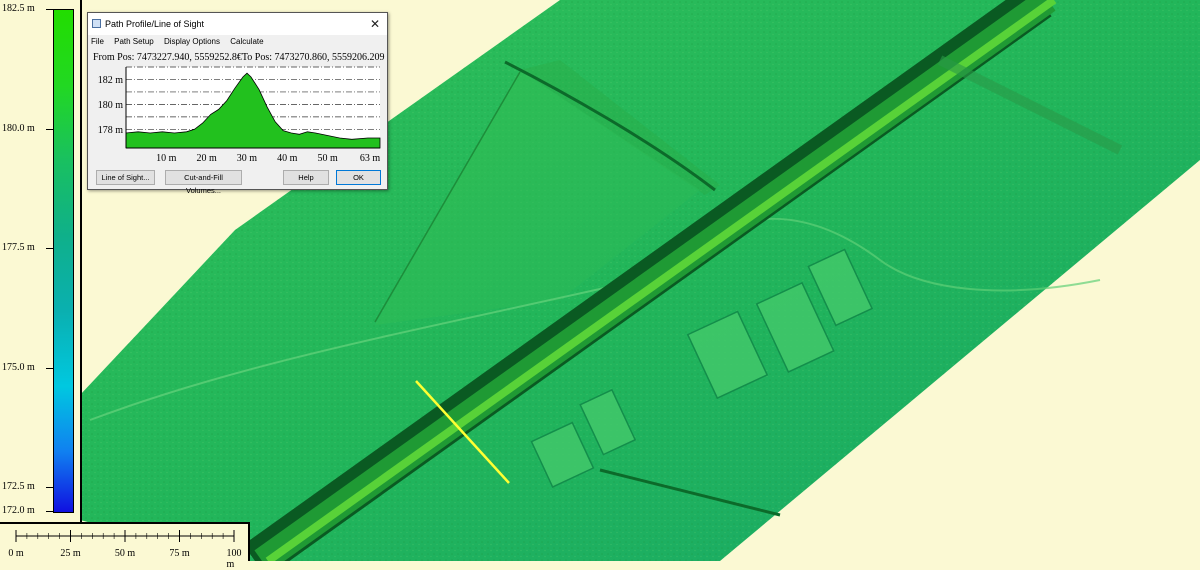 The width and height of the screenshot is (1200, 570). Describe the element at coordinates (125, 553) in the screenshot. I see `scale-label: 50 m` at that location.